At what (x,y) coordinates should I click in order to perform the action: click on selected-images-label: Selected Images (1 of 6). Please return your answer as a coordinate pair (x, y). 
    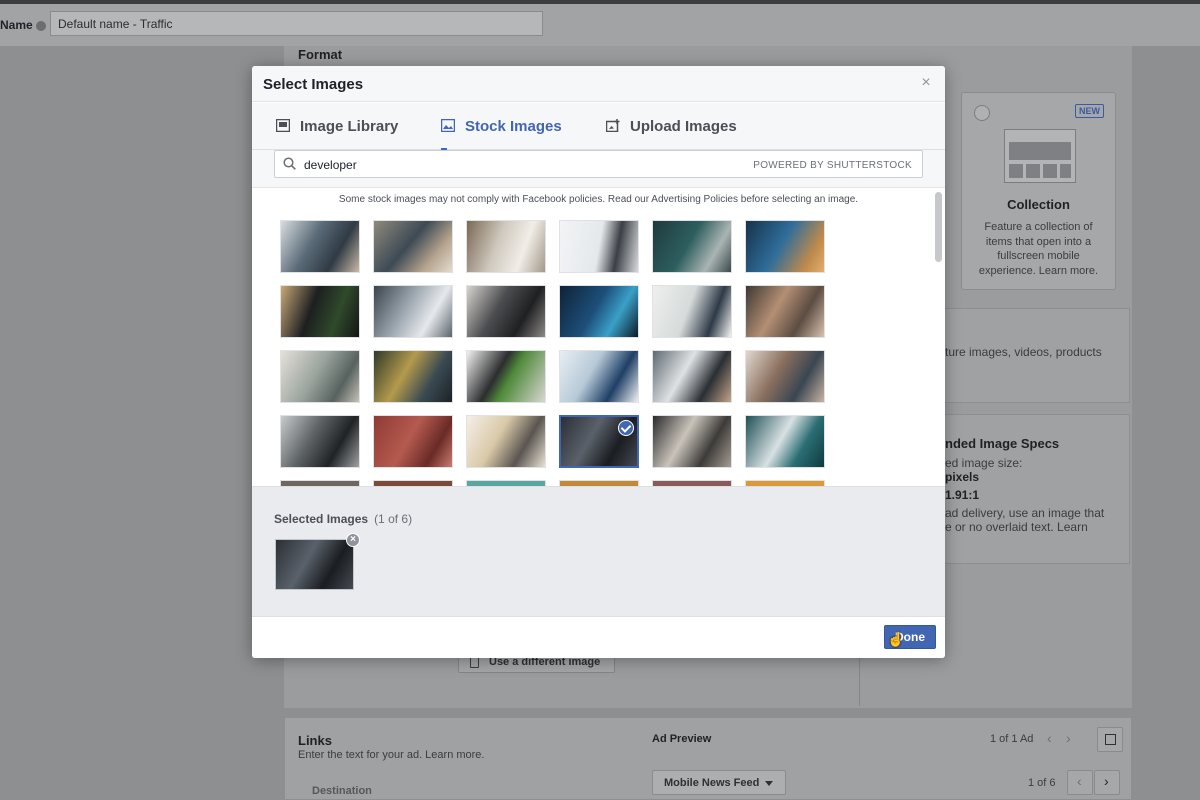
    Looking at the image, I should click on (343, 519).